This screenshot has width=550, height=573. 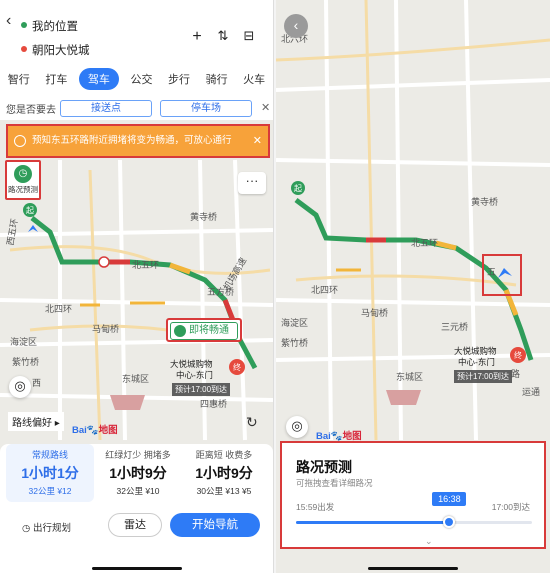 What do you see at coordinates (224, 491) in the screenshot?
I see `route-3-sub: 30公里 ¥13 ¥5` at bounding box center [224, 491].